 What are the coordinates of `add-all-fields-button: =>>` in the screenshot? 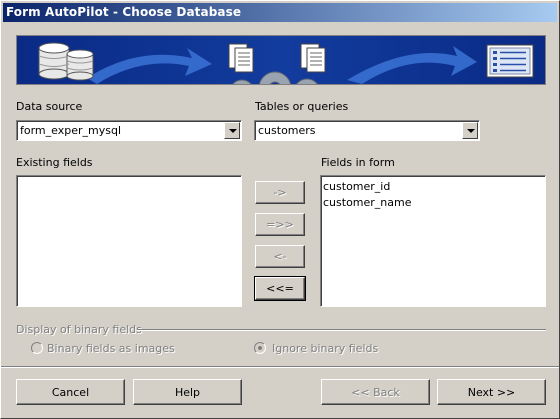 It's located at (280, 224).